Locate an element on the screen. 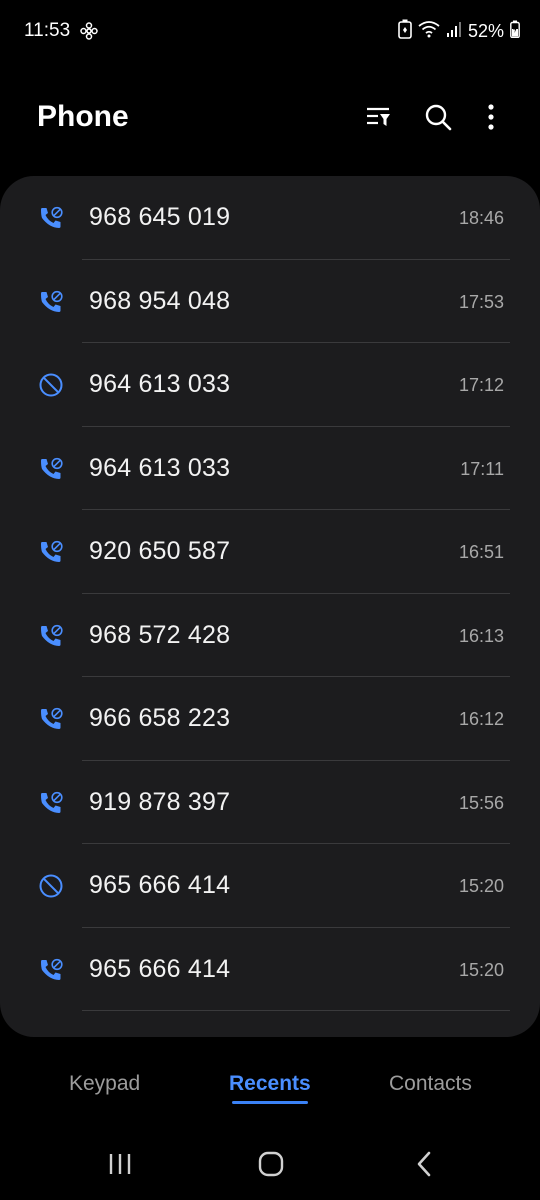  active-tab-indicator is located at coordinates (270, 1102).